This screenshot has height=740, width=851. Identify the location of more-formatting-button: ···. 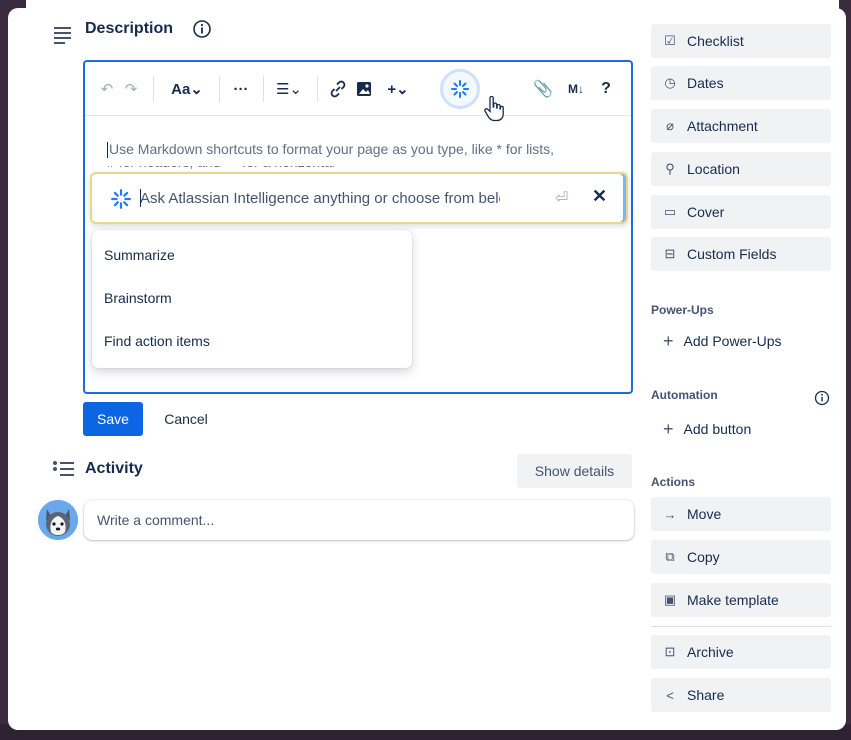
(241, 89).